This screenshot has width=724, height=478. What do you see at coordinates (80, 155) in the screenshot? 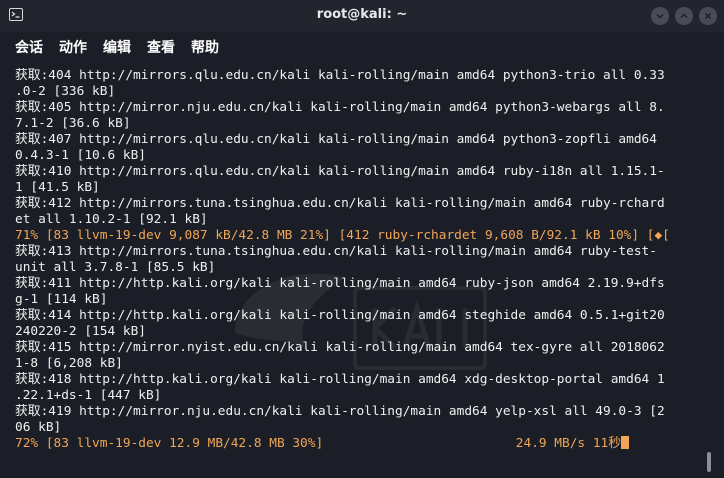
I see `line-text: 0.4.3-1 [10.6 kB]` at bounding box center [80, 155].